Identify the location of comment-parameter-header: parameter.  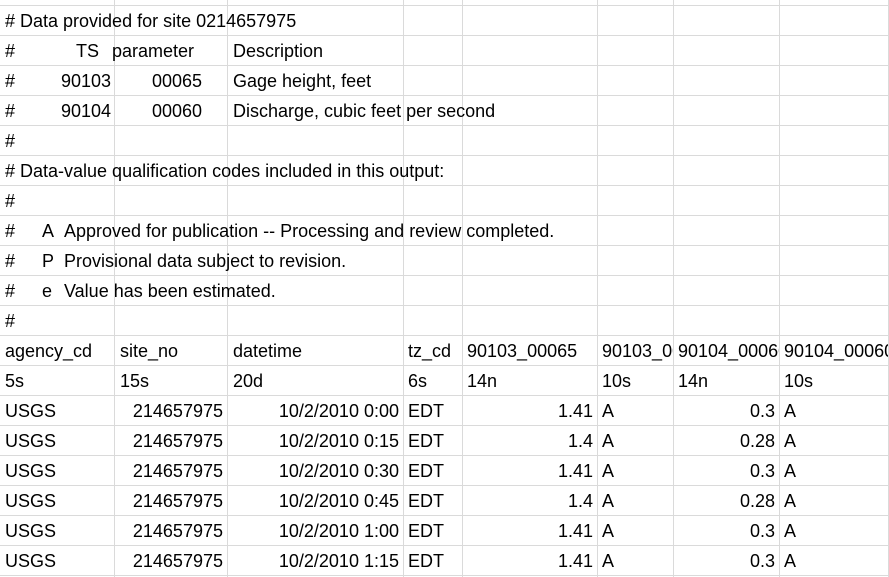
(153, 51).